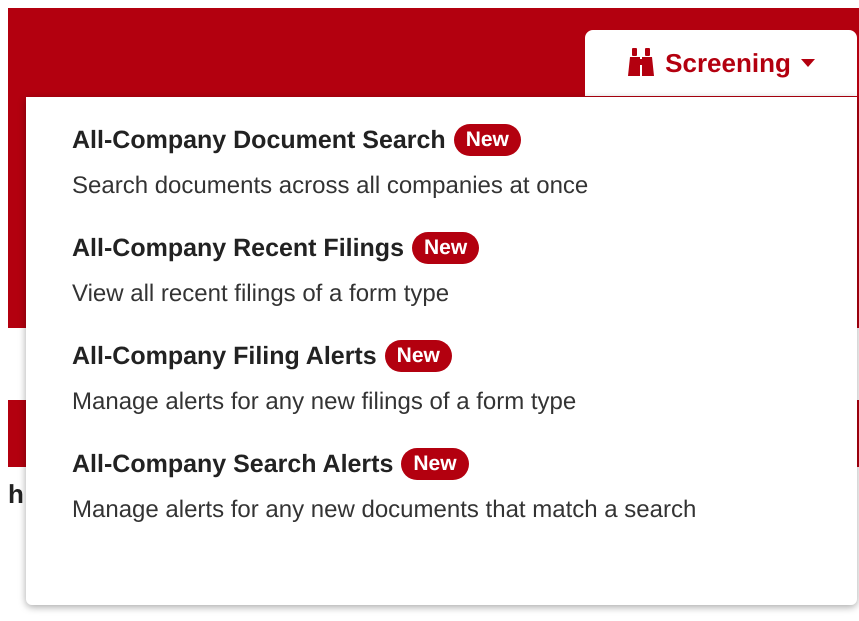 This screenshot has height=621, width=859. What do you see at coordinates (224, 356) in the screenshot?
I see `menu-item-title: All-Company Filing Alerts` at bounding box center [224, 356].